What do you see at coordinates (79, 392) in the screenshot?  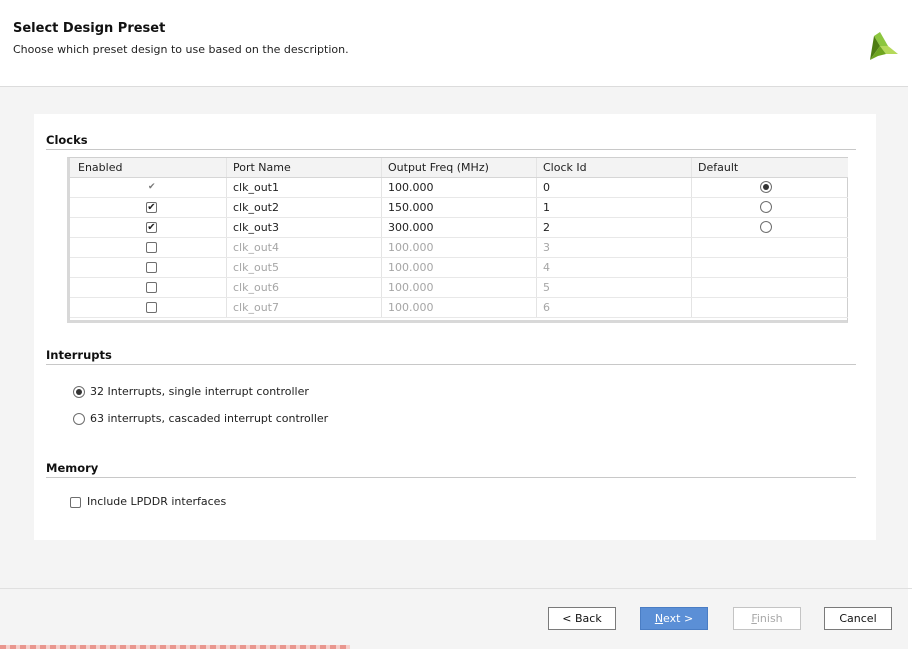 I see `interrupt-32-radio` at bounding box center [79, 392].